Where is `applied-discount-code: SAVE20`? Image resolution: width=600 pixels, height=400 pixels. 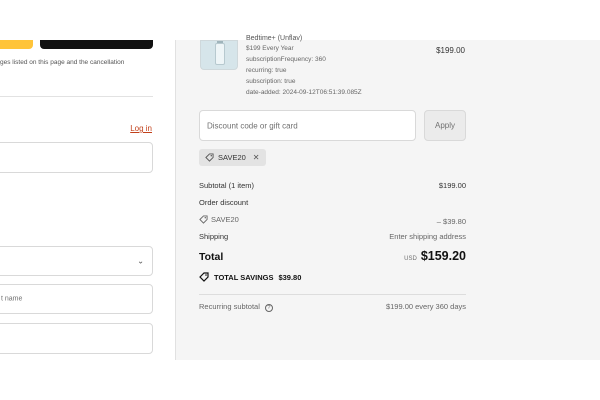 applied-discount-code: SAVE20 is located at coordinates (232, 157).